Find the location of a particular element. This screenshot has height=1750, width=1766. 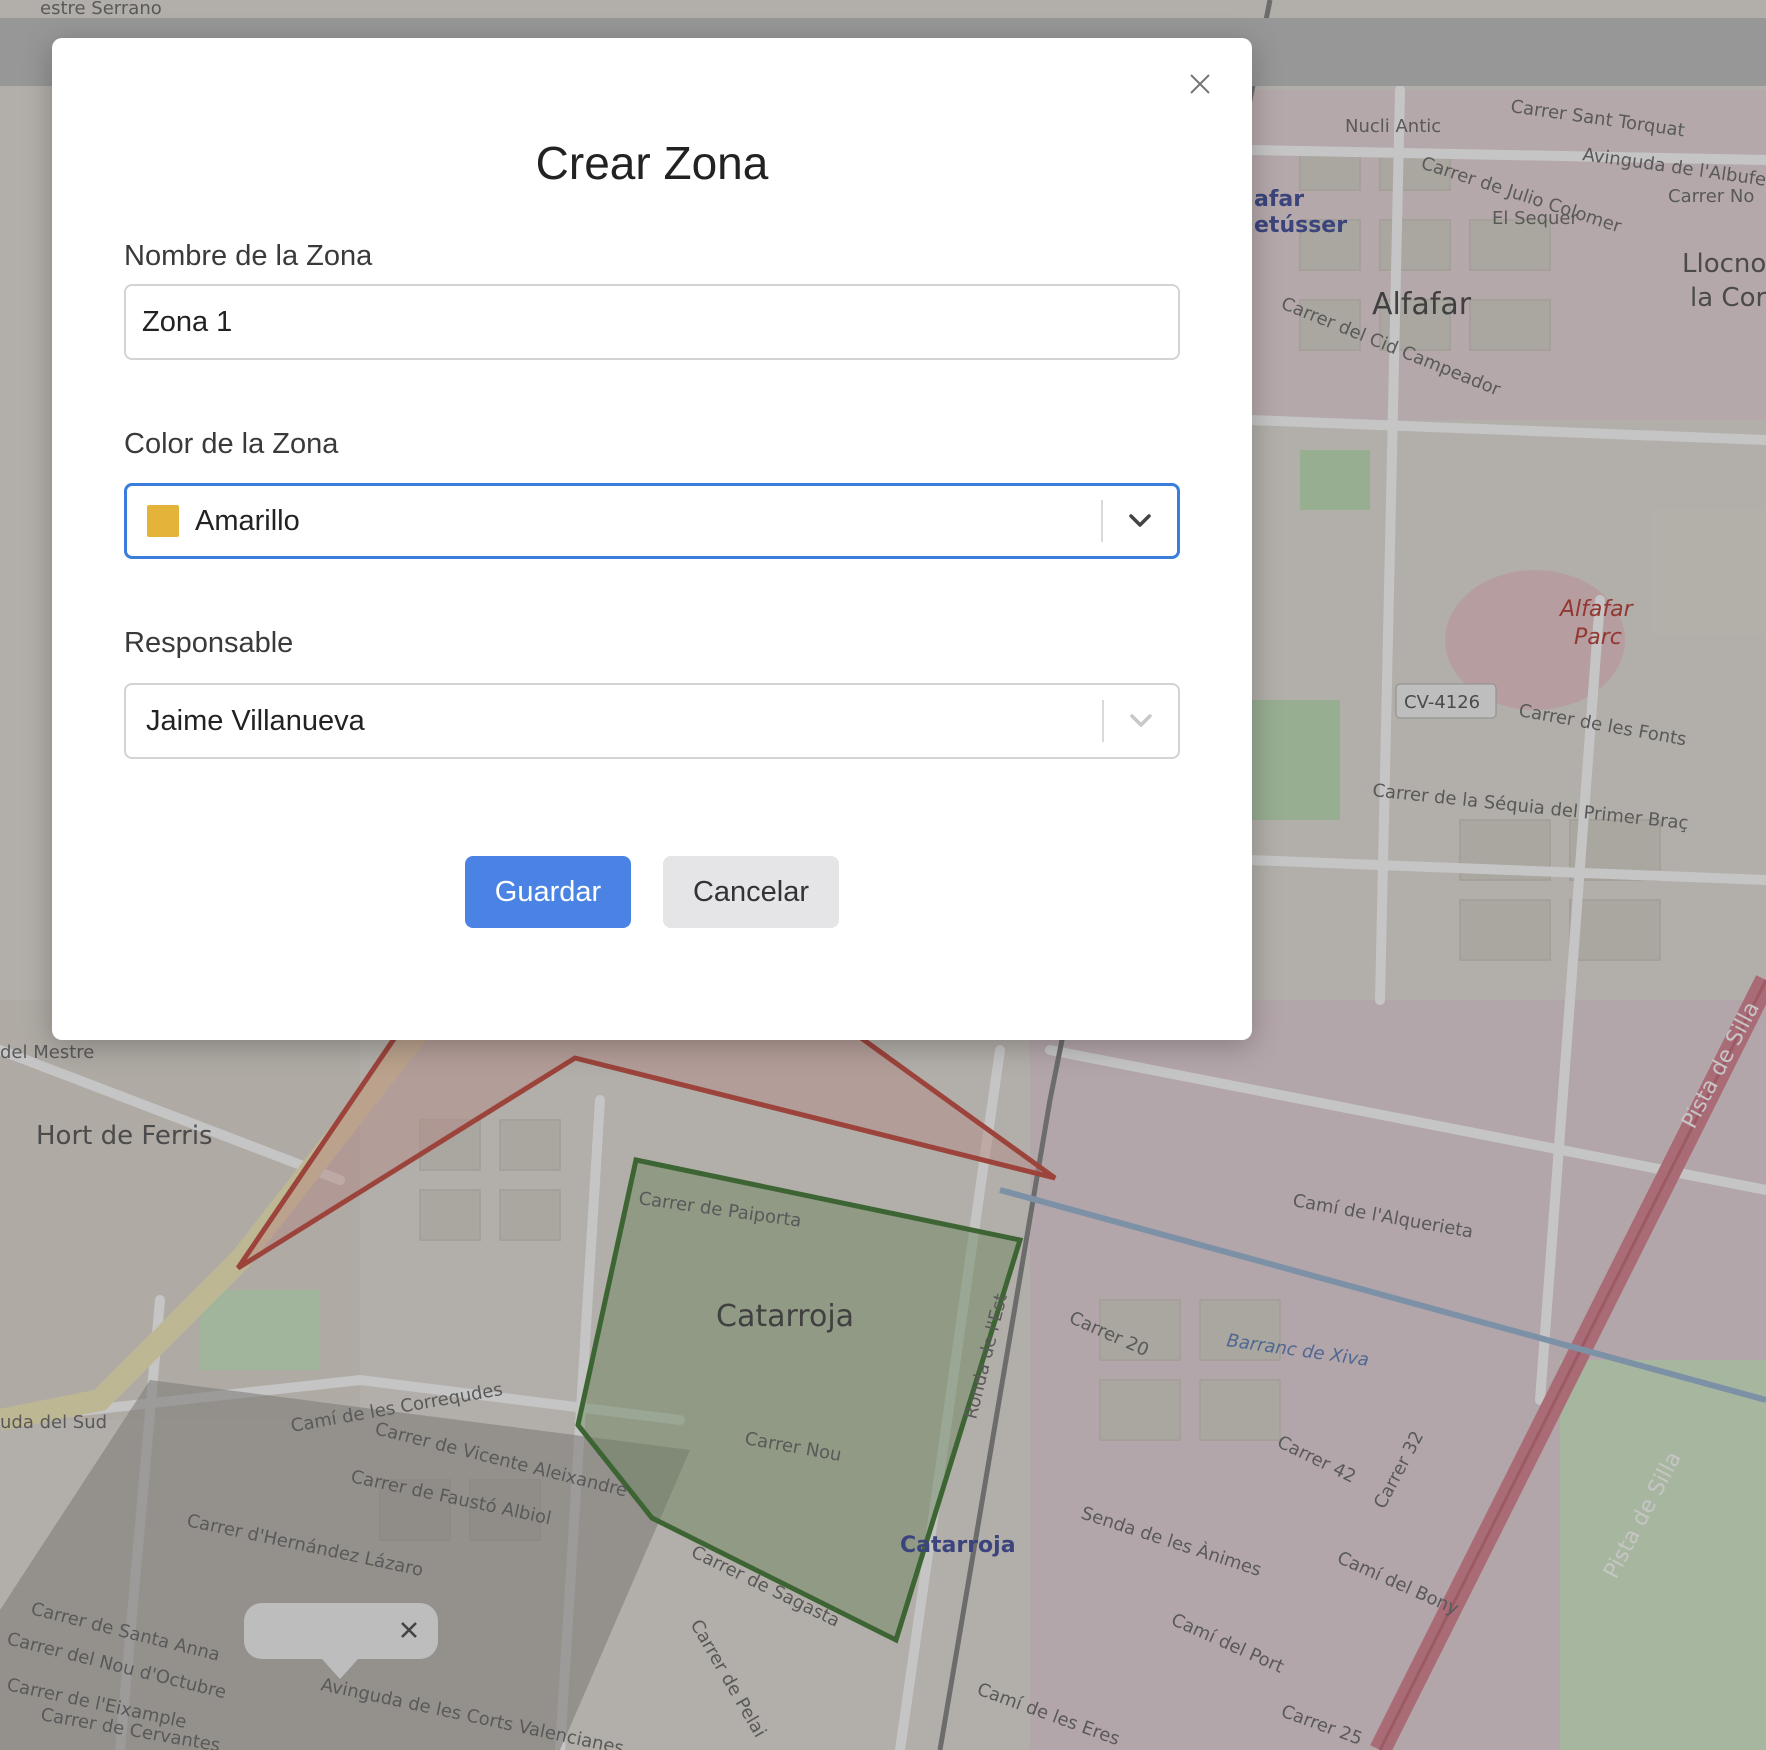

popup-close-button is located at coordinates (409, 1630).